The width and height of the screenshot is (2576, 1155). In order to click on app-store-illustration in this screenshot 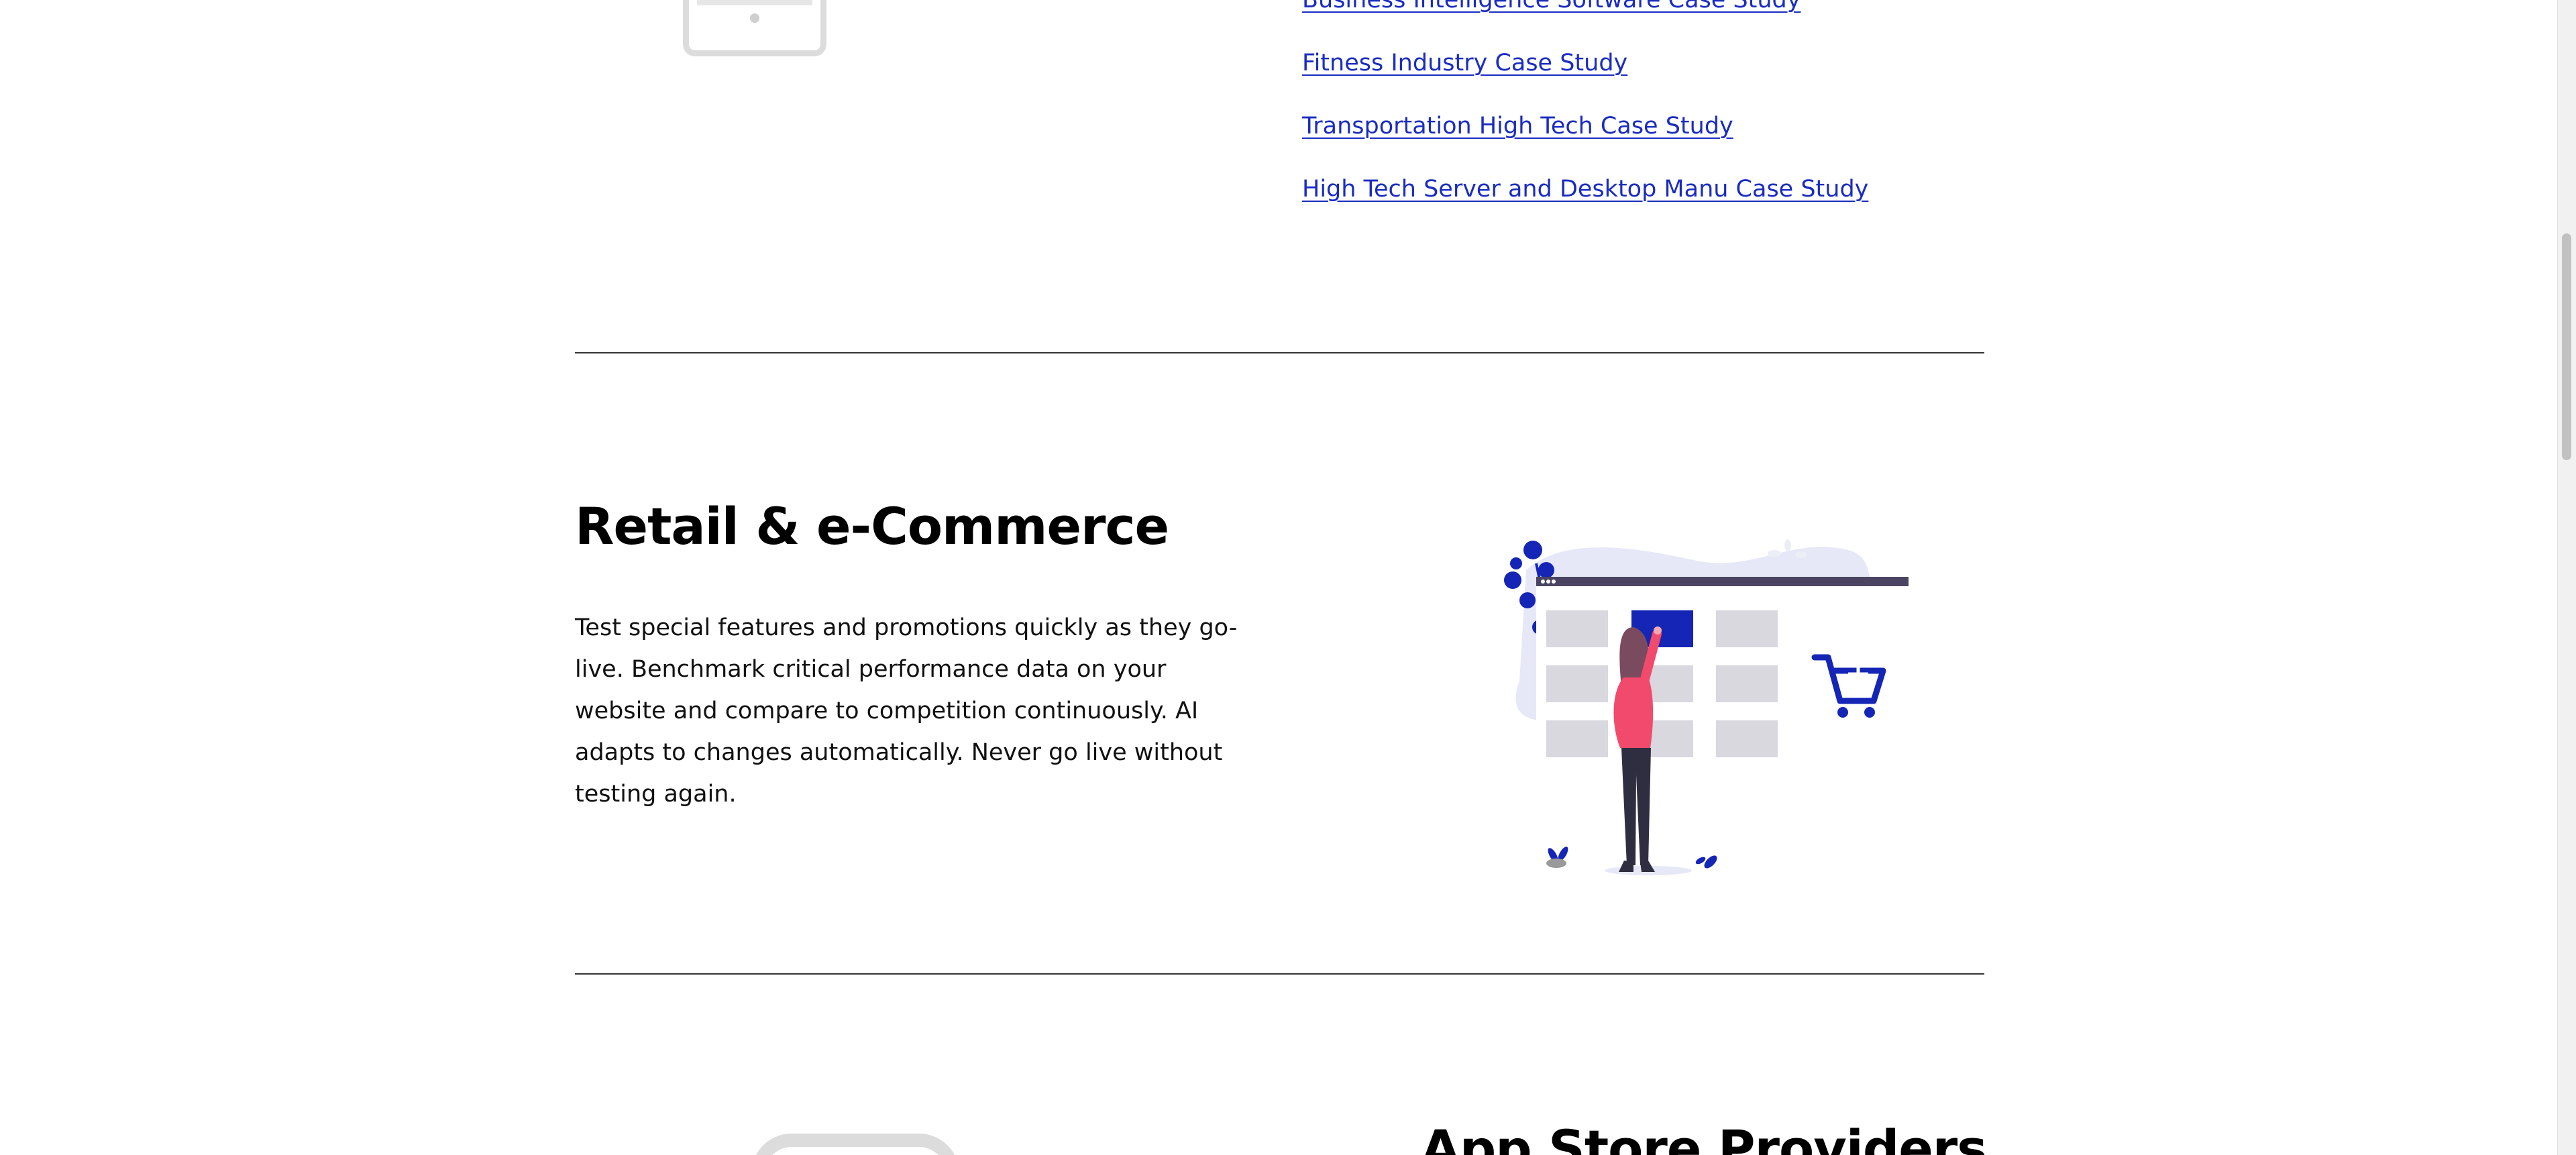, I will do `click(855, 1145)`.